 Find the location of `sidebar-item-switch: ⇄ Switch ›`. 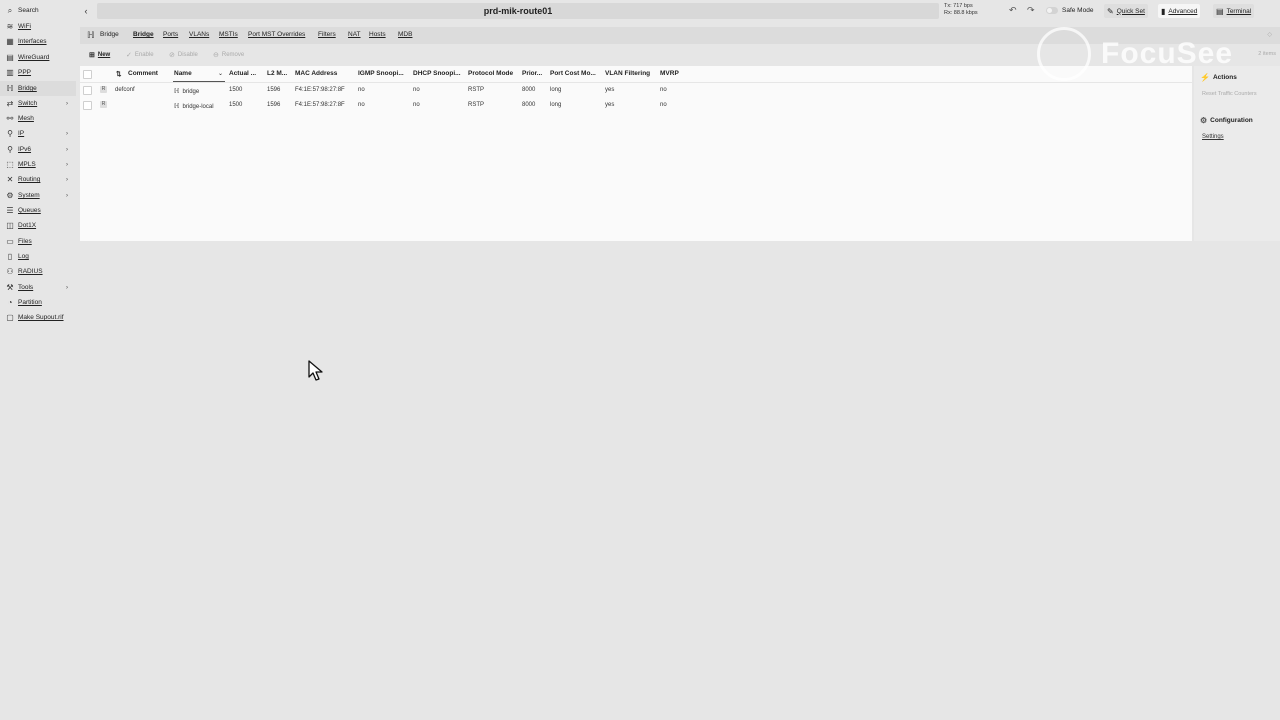

sidebar-item-switch: ⇄ Switch › is located at coordinates (38, 103).